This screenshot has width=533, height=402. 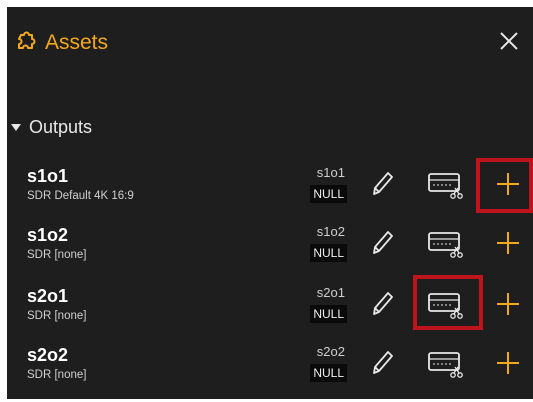 I want to click on output-name: s1o2, so click(x=48, y=235).